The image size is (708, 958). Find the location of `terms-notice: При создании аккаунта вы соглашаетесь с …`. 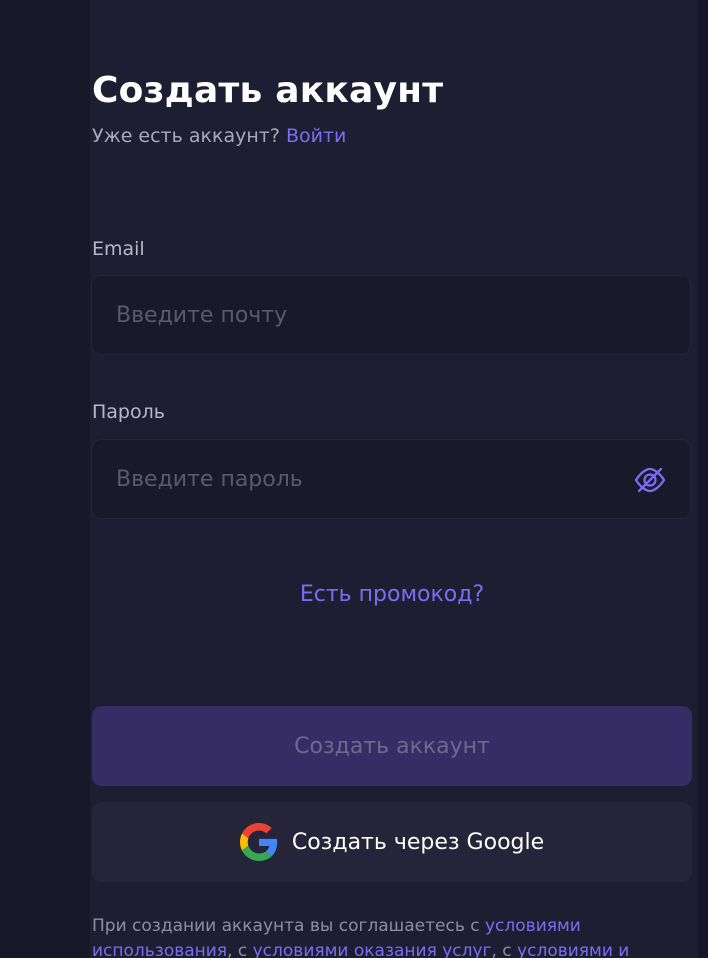

terms-notice: При создании аккаунта вы соглашаетесь с … is located at coordinates (387, 936).